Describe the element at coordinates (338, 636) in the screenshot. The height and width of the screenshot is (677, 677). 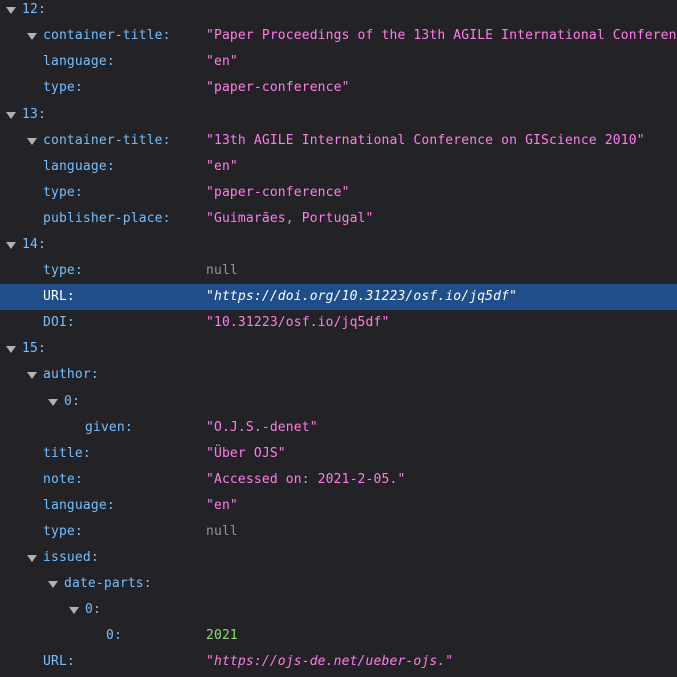
I see `tree-row-date-parts-0-0: 0: 2021` at that location.